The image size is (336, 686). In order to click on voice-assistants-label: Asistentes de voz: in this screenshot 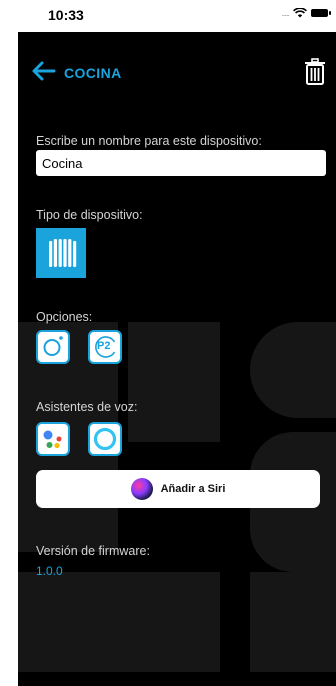, I will do `click(87, 407)`.